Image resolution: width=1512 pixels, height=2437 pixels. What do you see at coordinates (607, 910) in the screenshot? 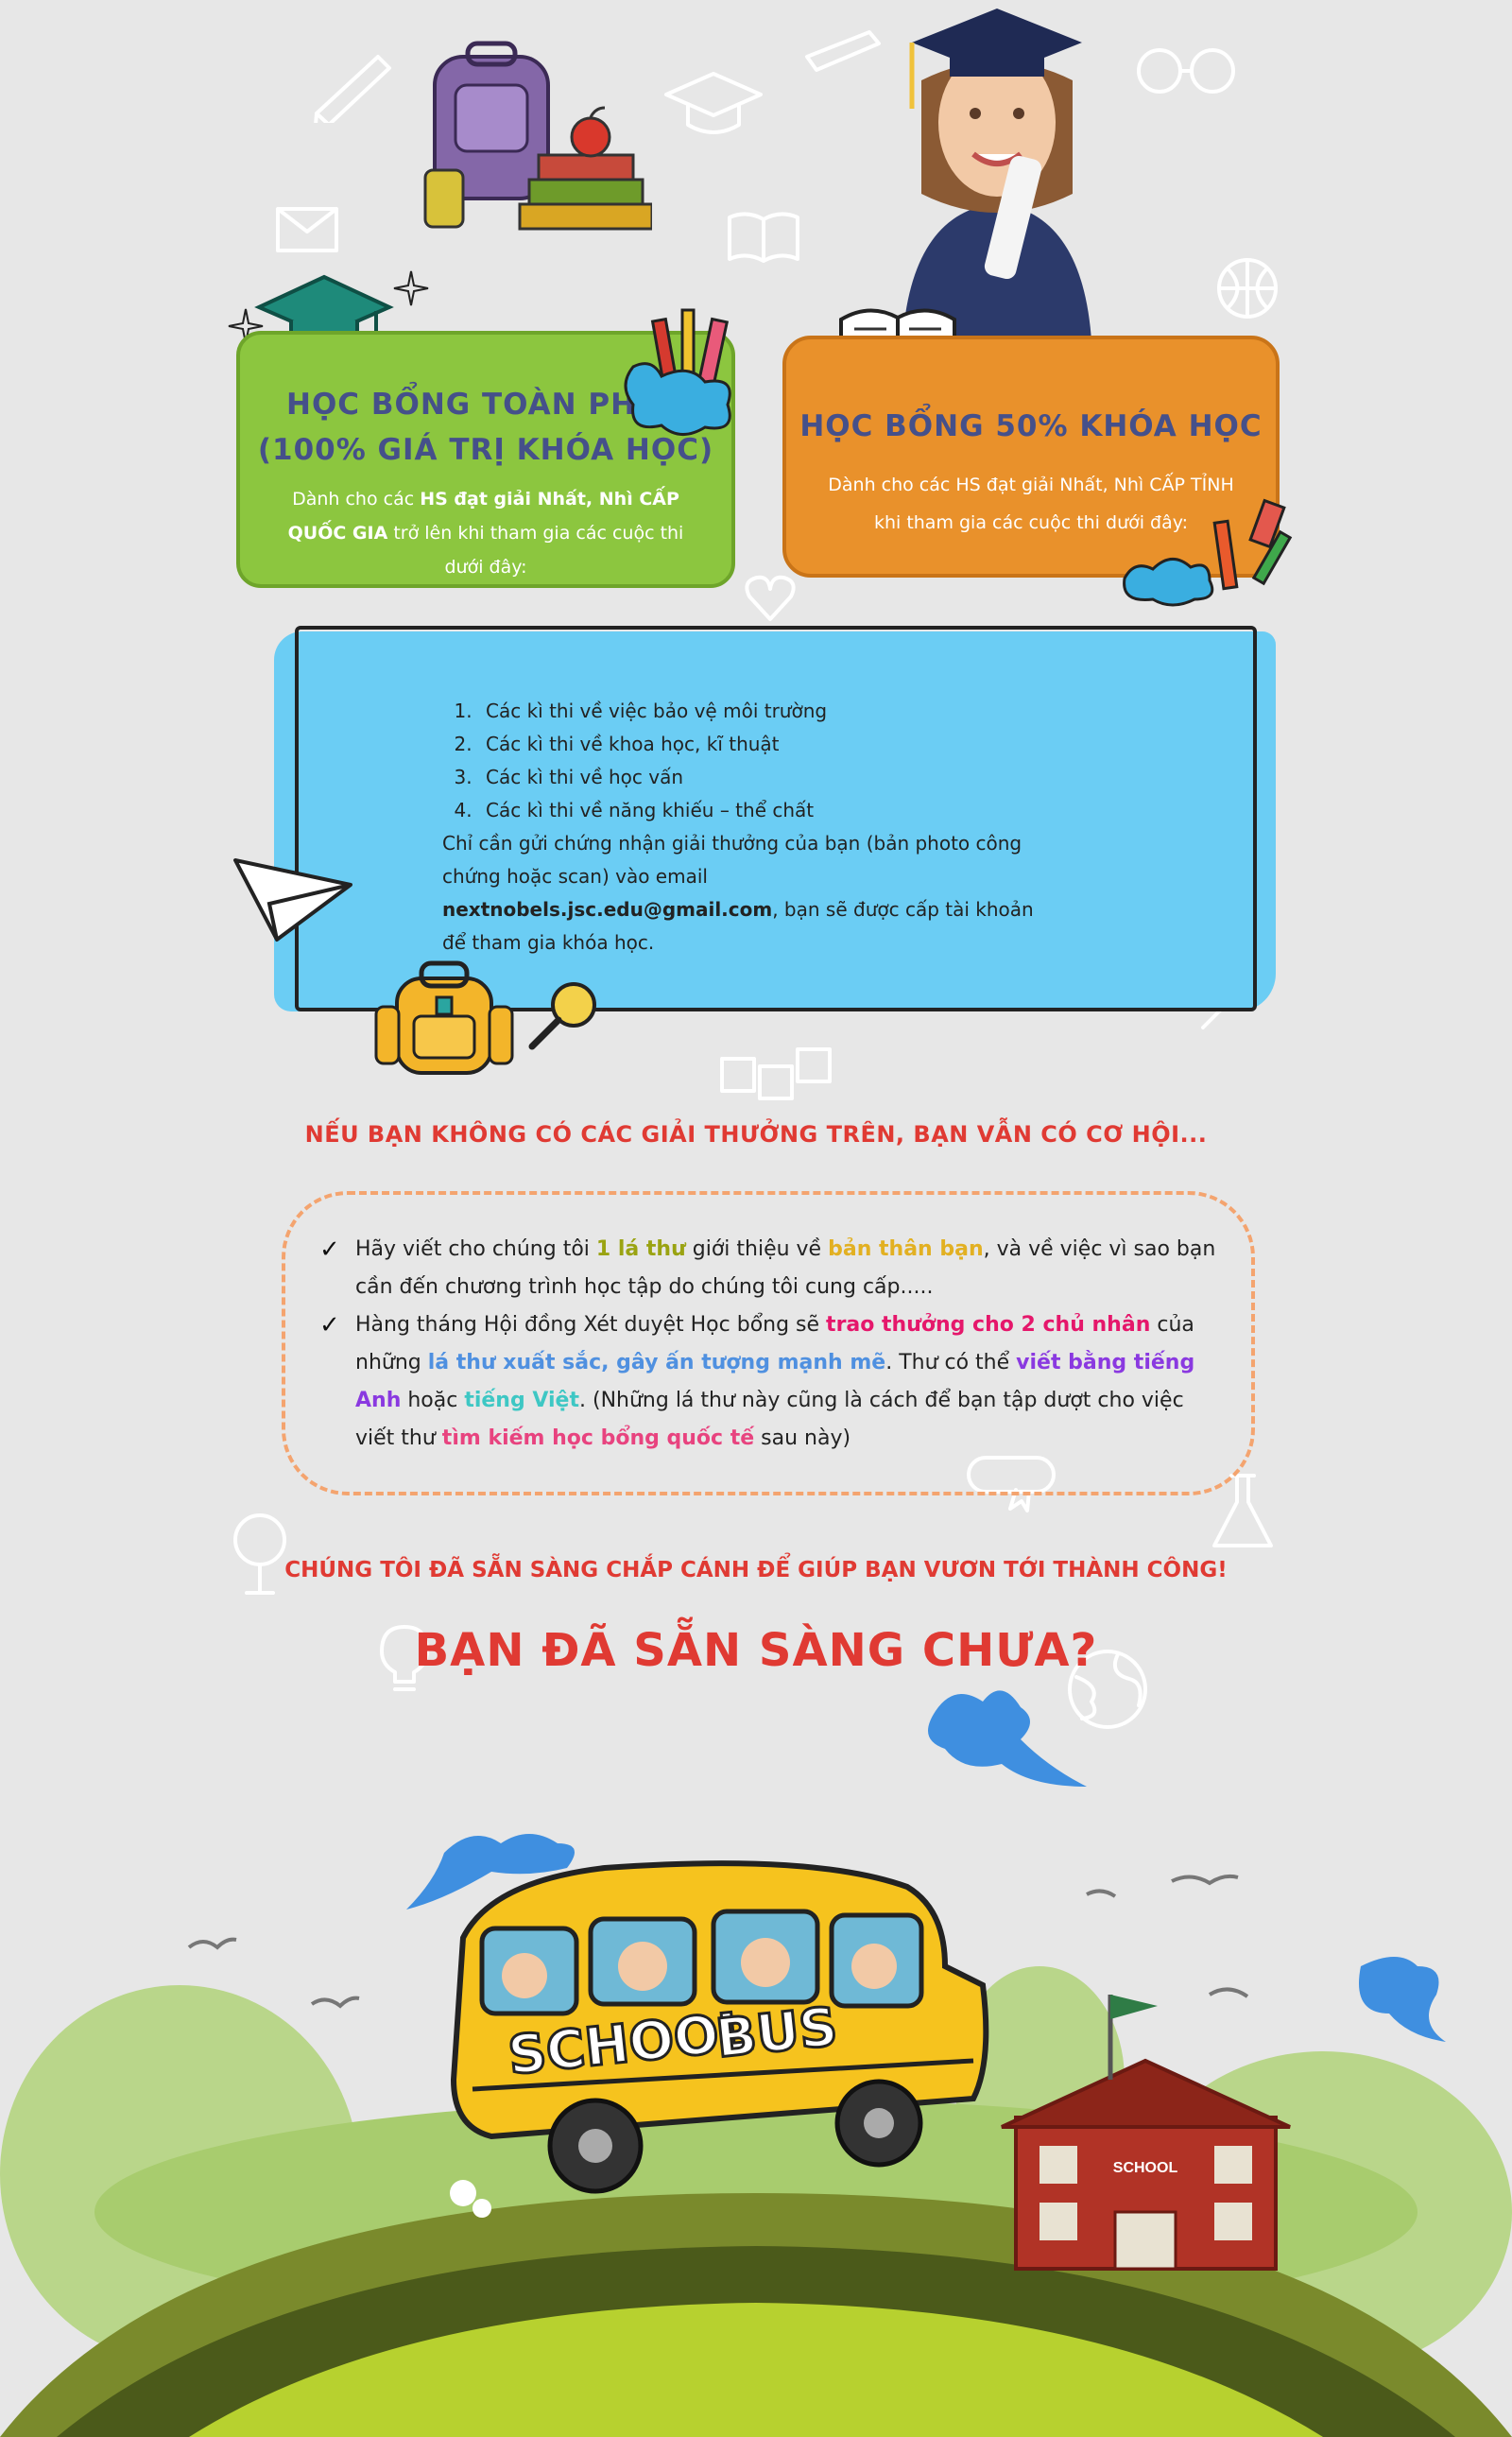
I see `contact-email: nextnobels.jsc.edu@gmail.com` at bounding box center [607, 910].